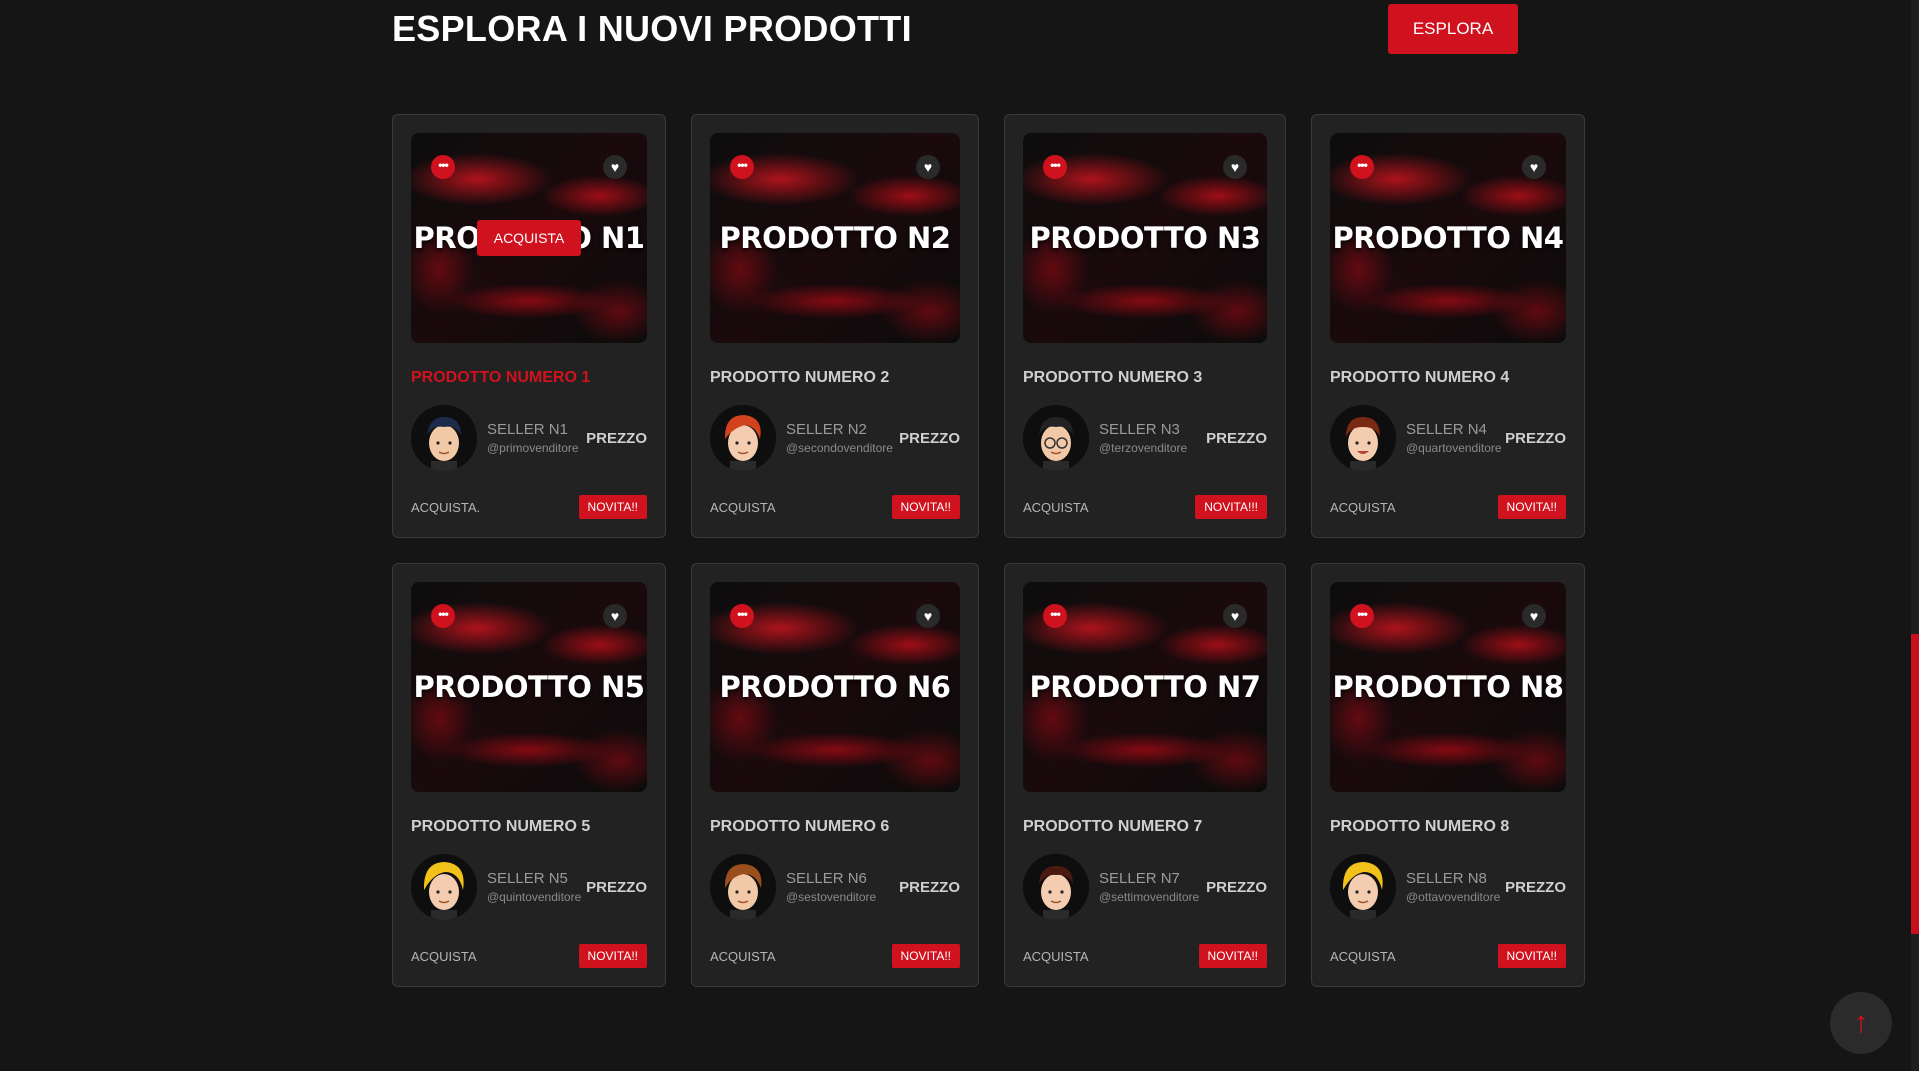 The height and width of the screenshot is (1071, 1919). I want to click on product-thumbnail: ••• ♥ PRODOTTO N1 ACQUISTA, so click(529, 238).